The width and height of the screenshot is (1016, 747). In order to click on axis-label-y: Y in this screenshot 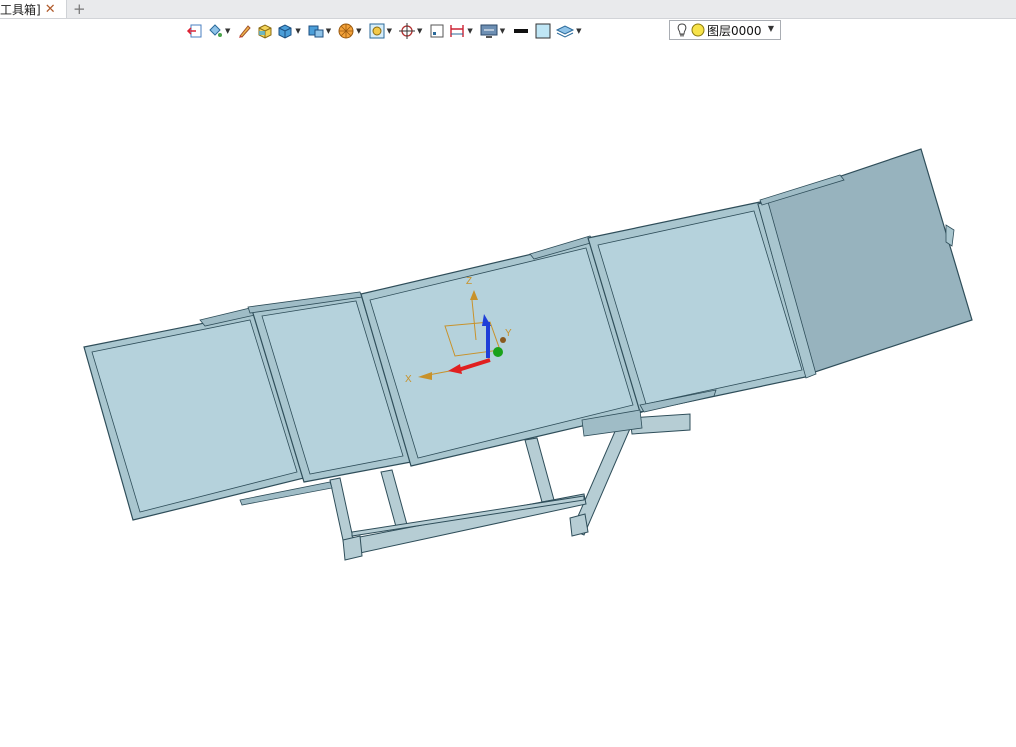, I will do `click(508, 333)`.